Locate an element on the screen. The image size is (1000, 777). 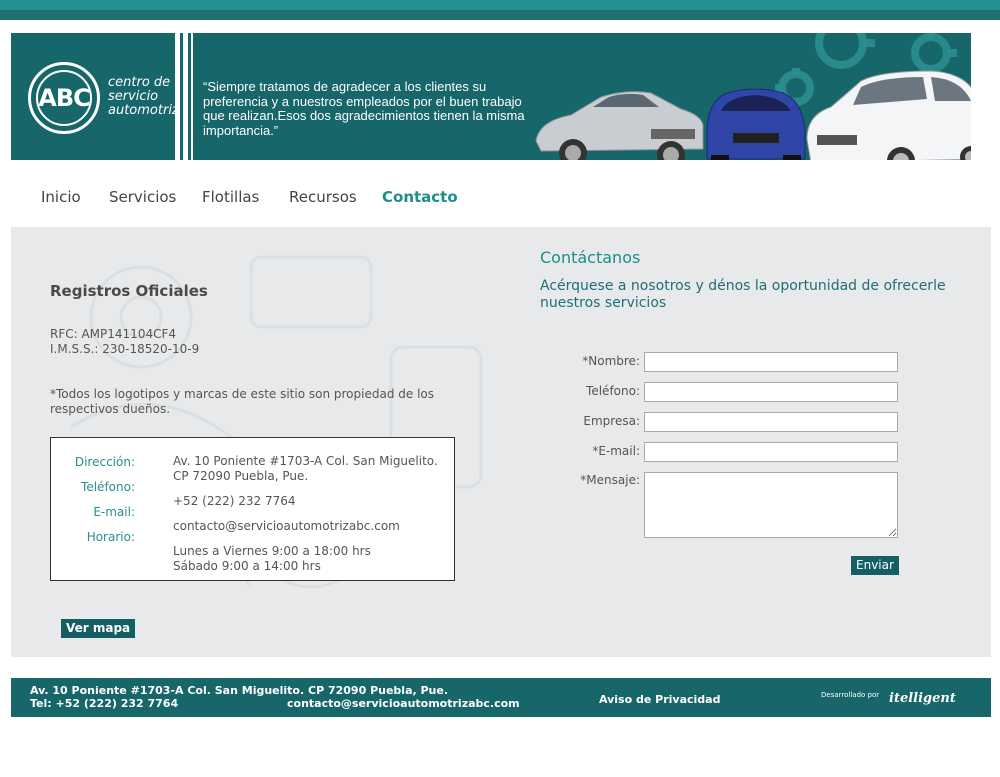
email-value: contacto@servicioautomotrizabc.com is located at coordinates (286, 526).